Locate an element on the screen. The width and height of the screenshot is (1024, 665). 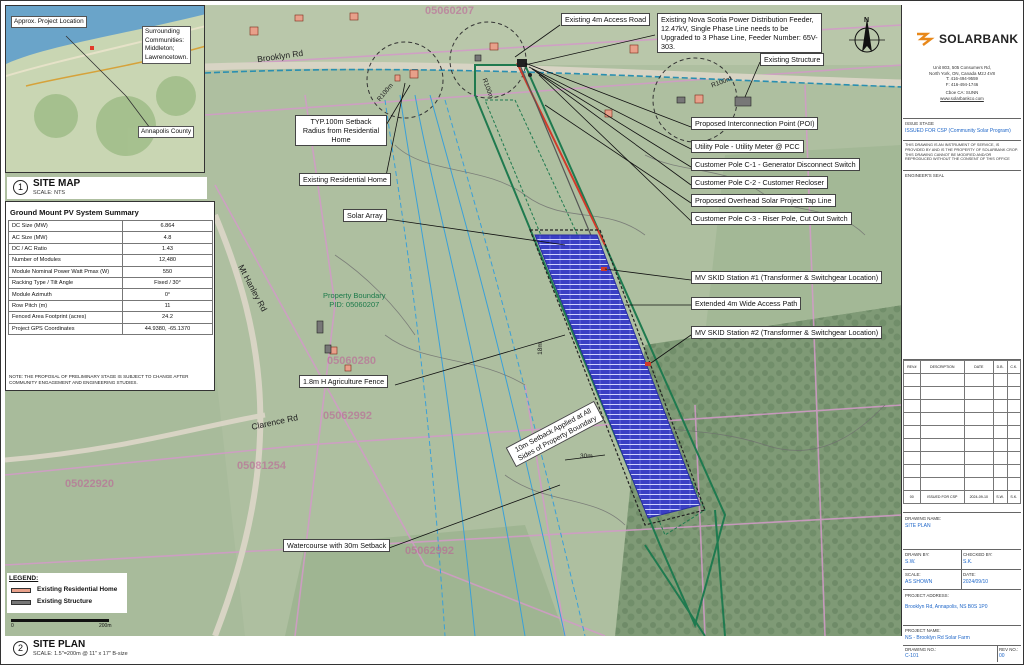
parcel-number: 05062992 is located at coordinates (429, 551).